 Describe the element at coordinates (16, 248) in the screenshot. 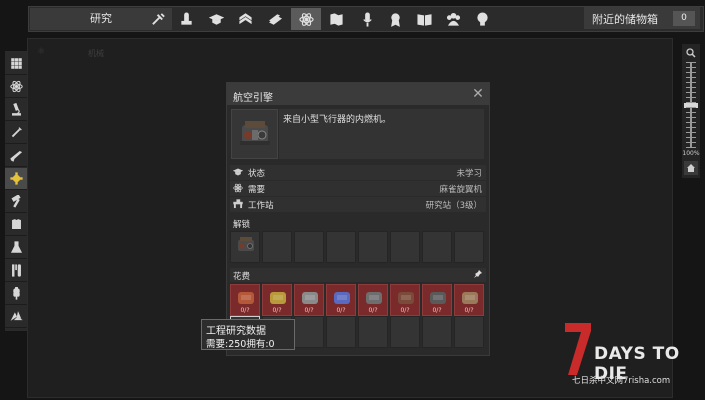

I see `sidebar-flask-icon` at that location.